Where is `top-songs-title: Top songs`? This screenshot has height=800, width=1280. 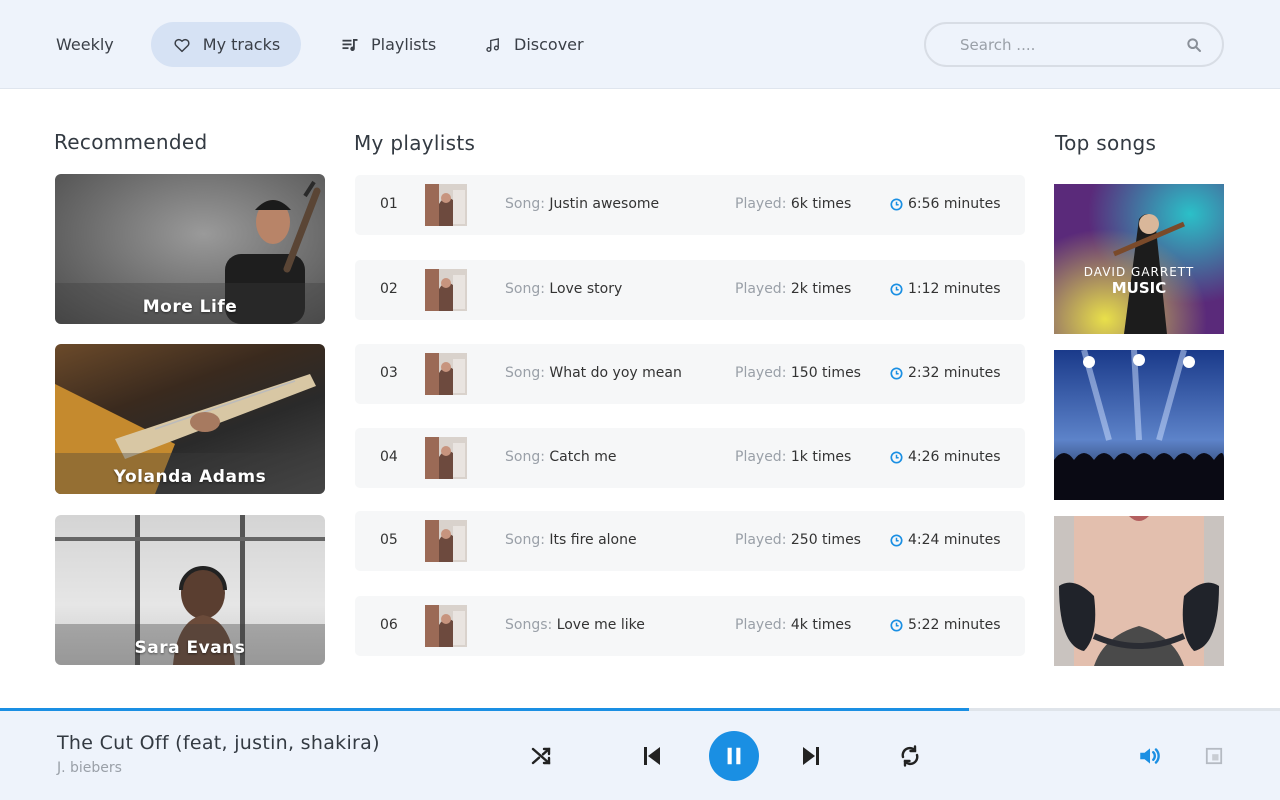 top-songs-title: Top songs is located at coordinates (1106, 143).